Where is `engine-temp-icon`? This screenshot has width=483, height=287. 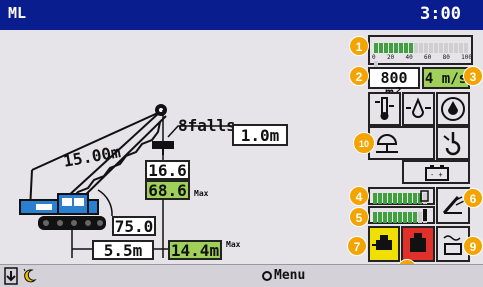 engine-temp-icon is located at coordinates (425, 215).